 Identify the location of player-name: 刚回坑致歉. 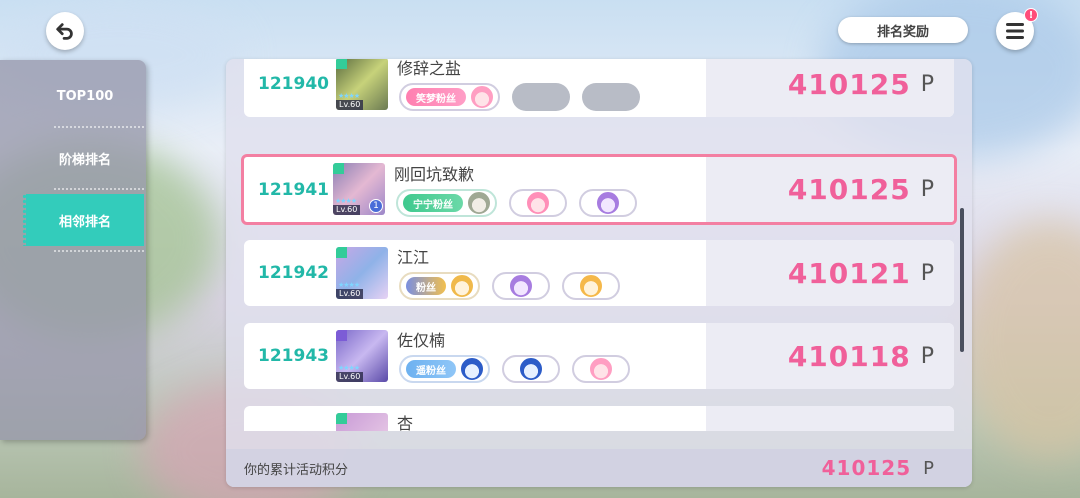
(434, 174).